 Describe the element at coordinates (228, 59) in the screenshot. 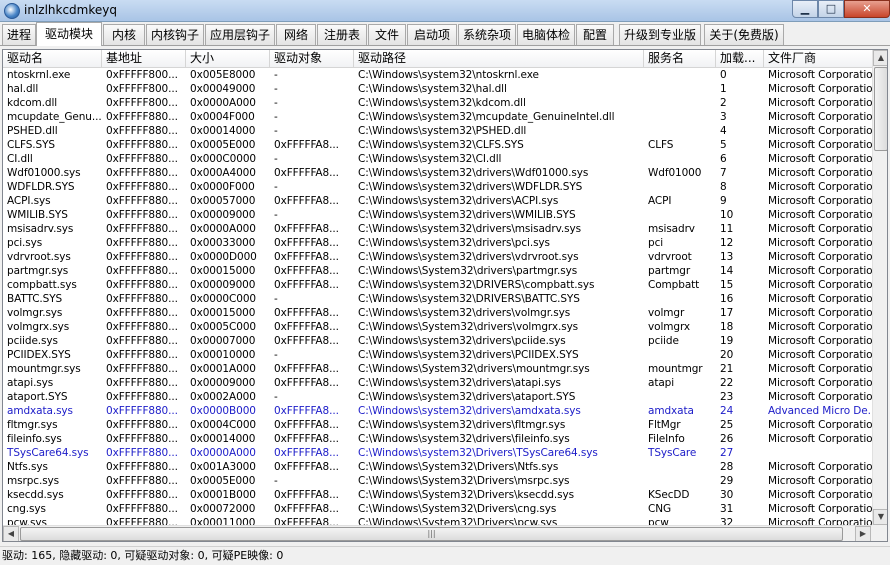

I see `column-header-size: 大小` at that location.